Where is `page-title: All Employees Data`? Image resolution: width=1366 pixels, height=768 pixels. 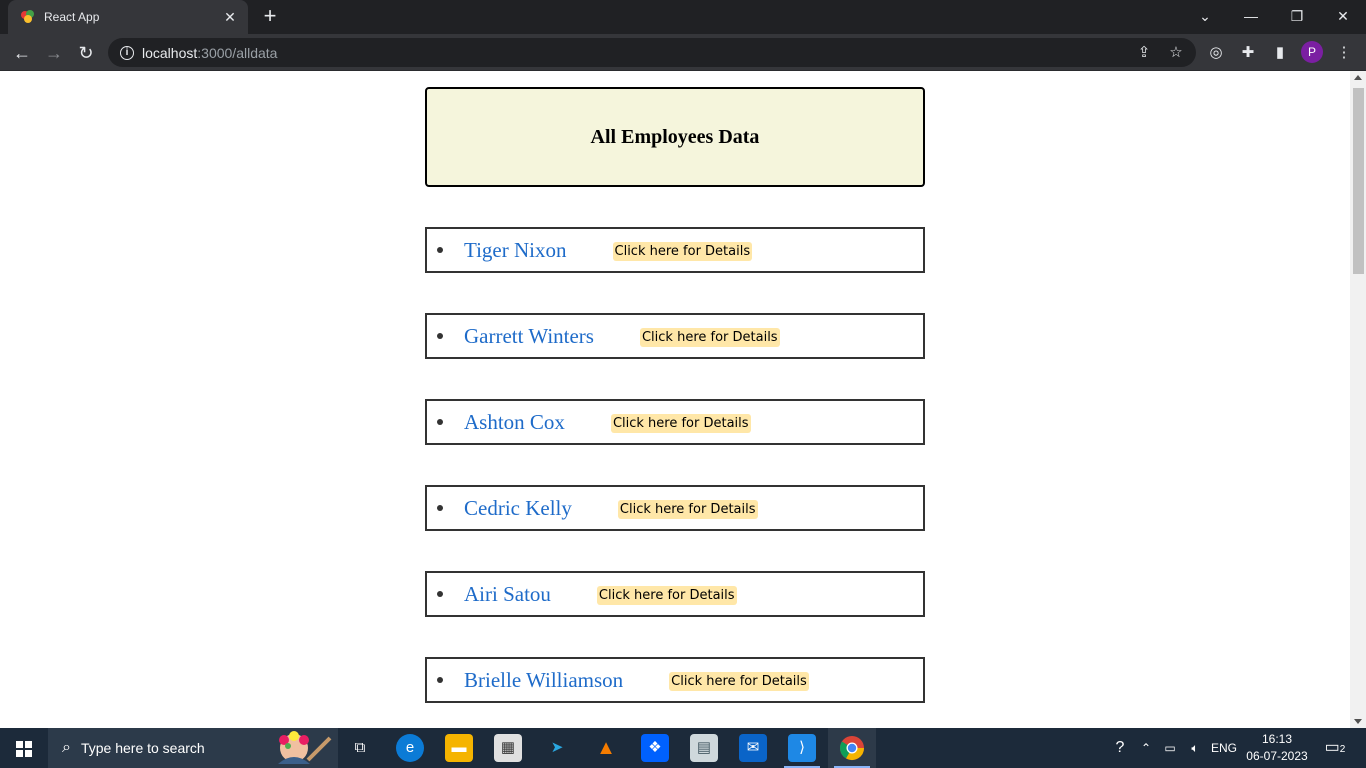
page-title: All Employees Data is located at coordinates (675, 136).